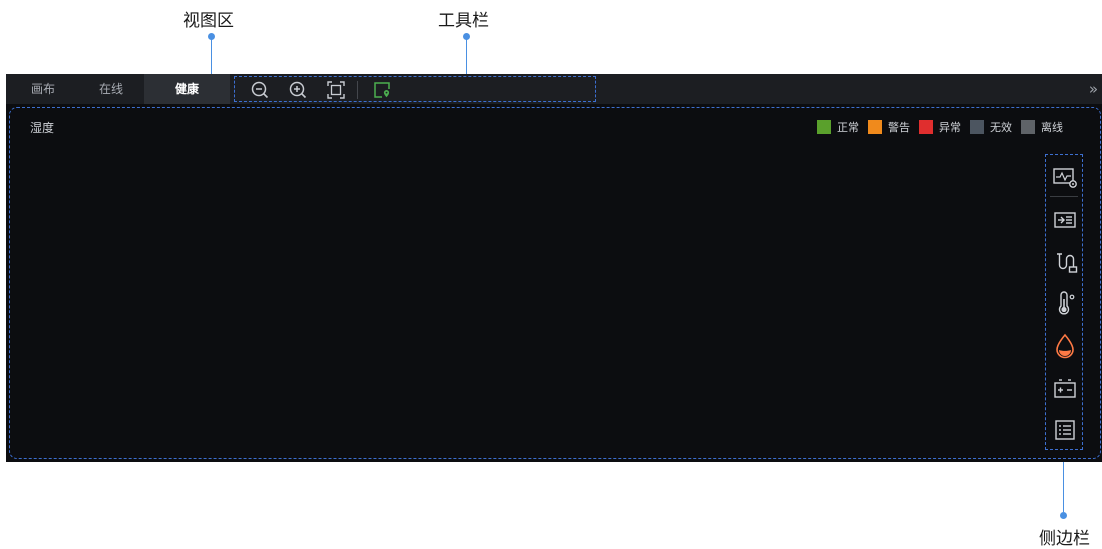 The height and width of the screenshot is (549, 1102). I want to click on callout-label-toolbar: 工具栏, so click(463, 21).